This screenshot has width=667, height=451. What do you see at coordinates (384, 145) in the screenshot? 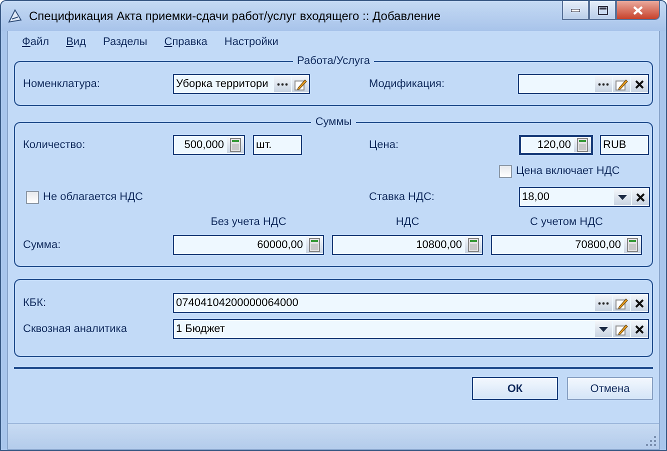
I see `field-label: Цена:` at bounding box center [384, 145].